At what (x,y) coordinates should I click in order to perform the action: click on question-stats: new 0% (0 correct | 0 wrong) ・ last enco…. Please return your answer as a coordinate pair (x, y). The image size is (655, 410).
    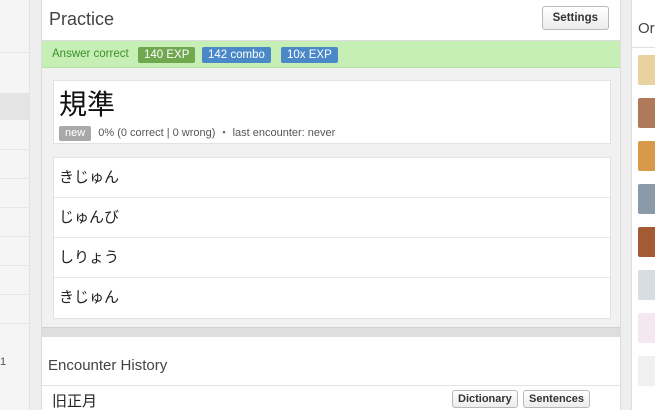
    Looking at the image, I should click on (197, 132).